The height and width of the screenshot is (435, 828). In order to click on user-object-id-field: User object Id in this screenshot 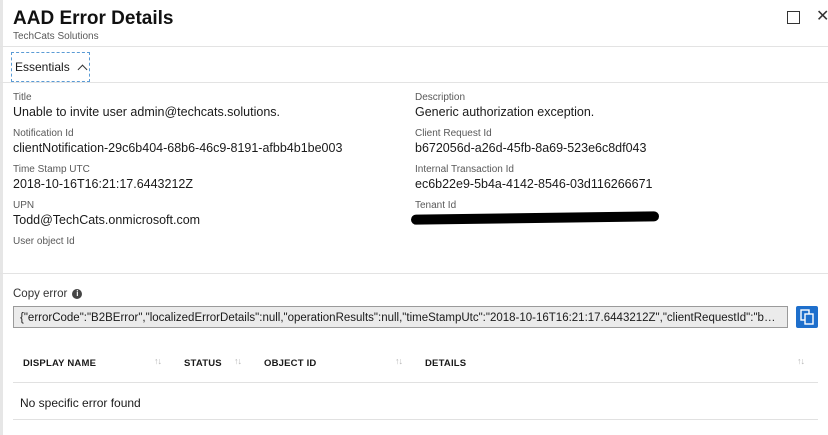, I will do `click(44, 241)`.